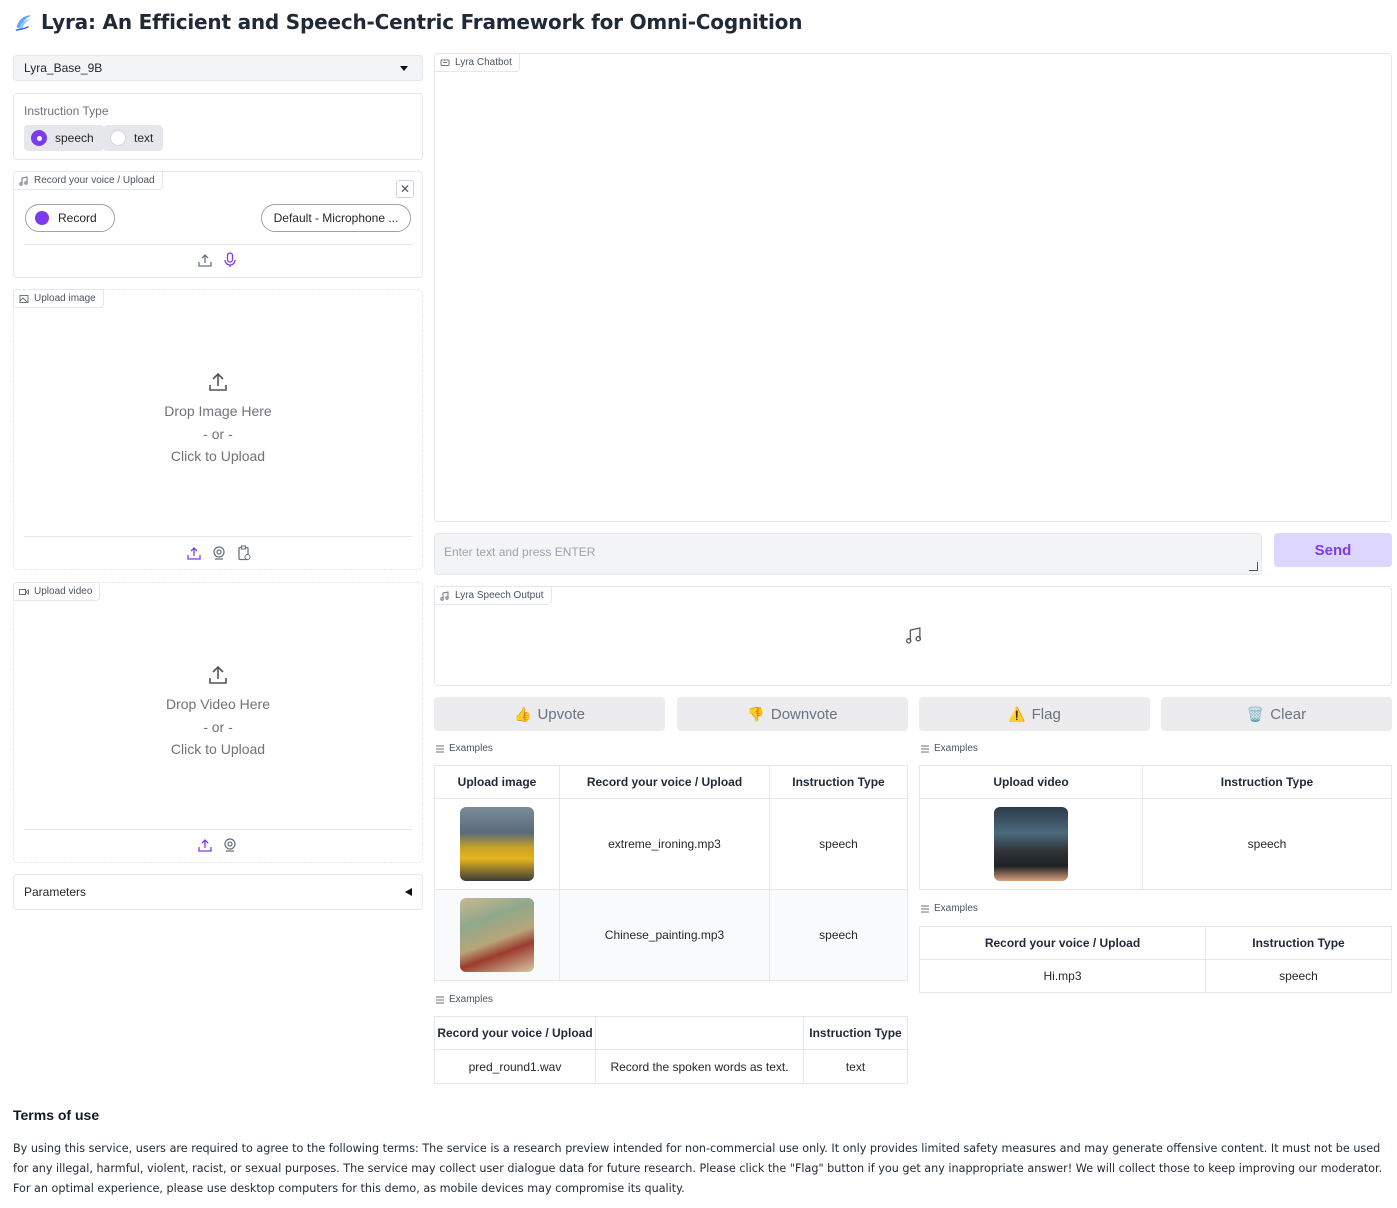  I want to click on lyra-logo-icon, so click(23, 23).